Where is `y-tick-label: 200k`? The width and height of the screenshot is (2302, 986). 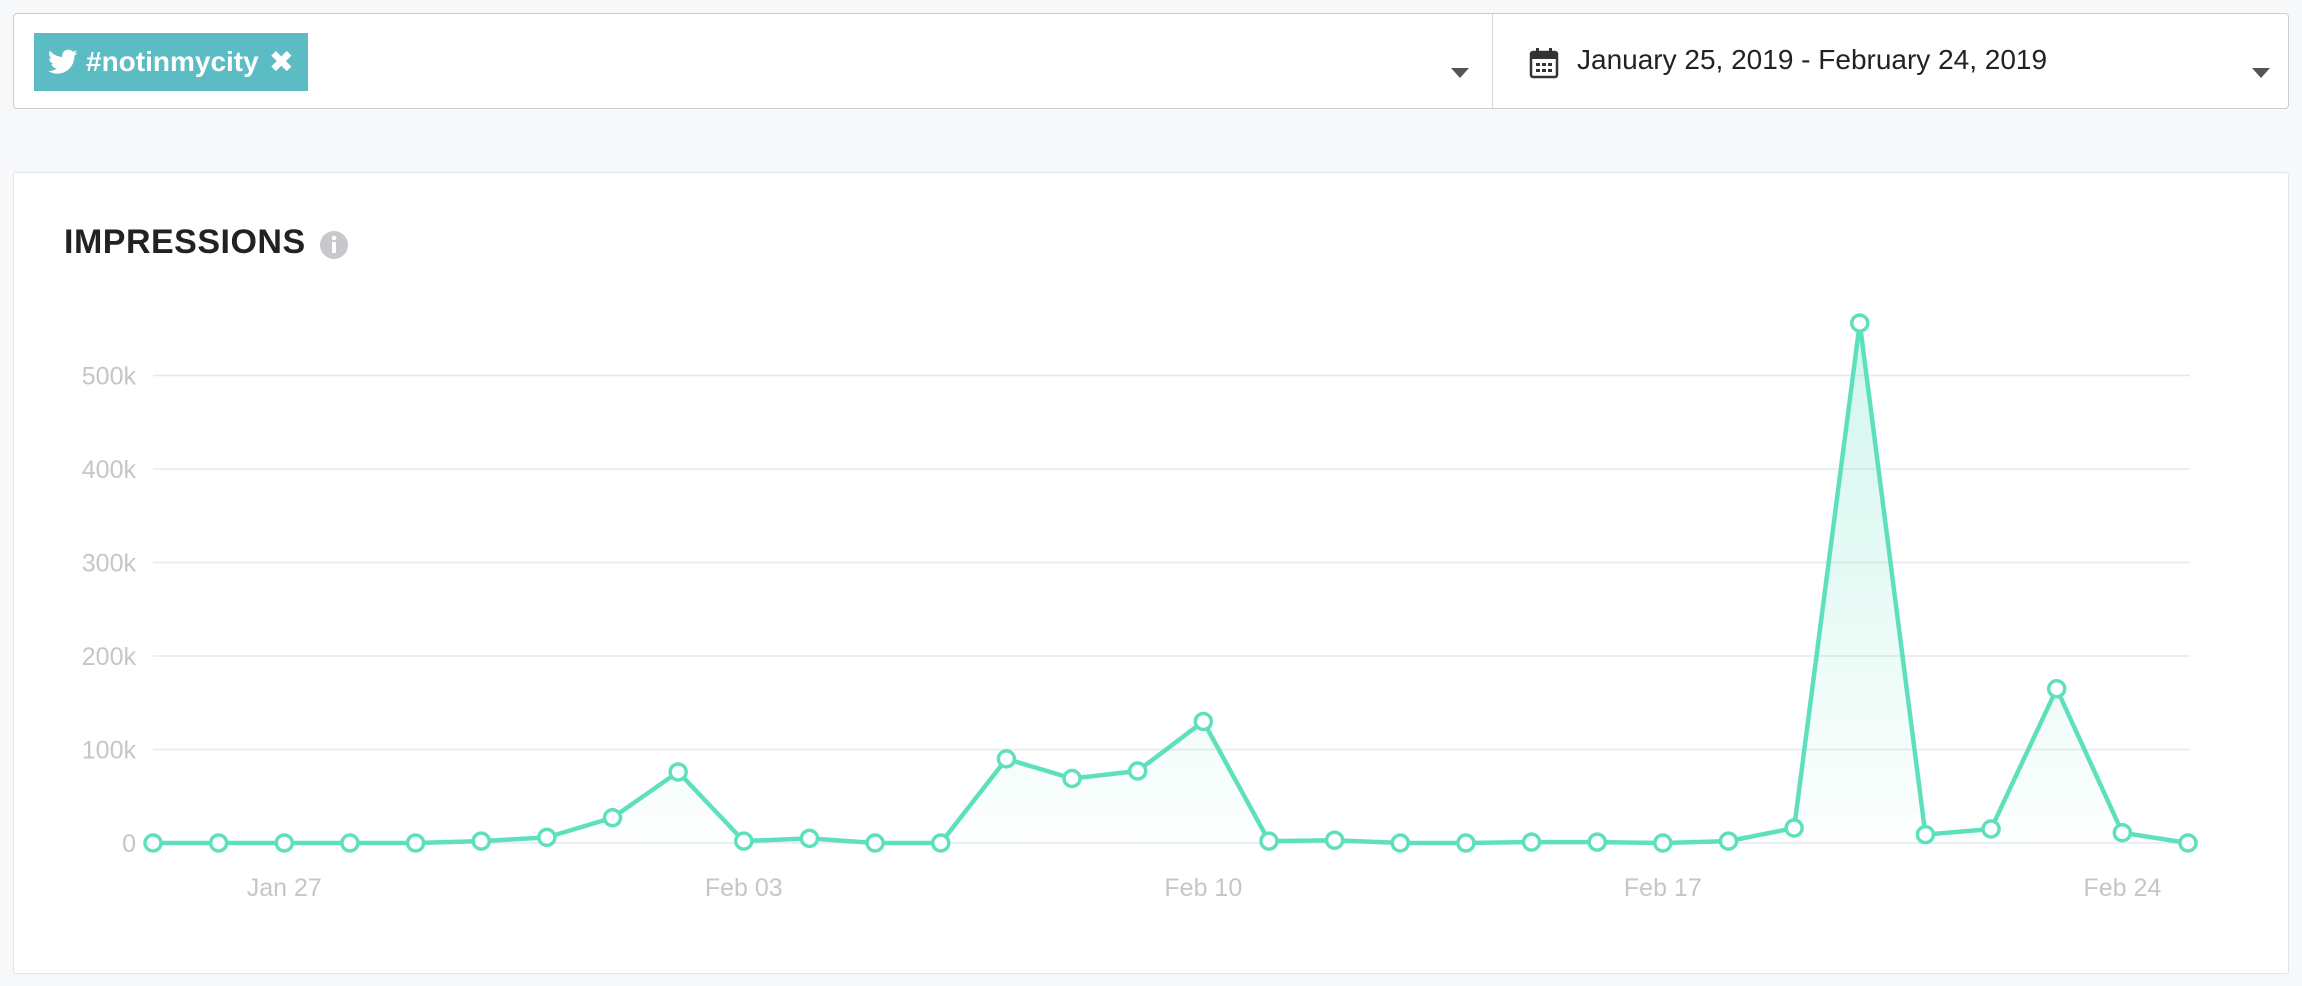
y-tick-label: 200k is located at coordinates (109, 657).